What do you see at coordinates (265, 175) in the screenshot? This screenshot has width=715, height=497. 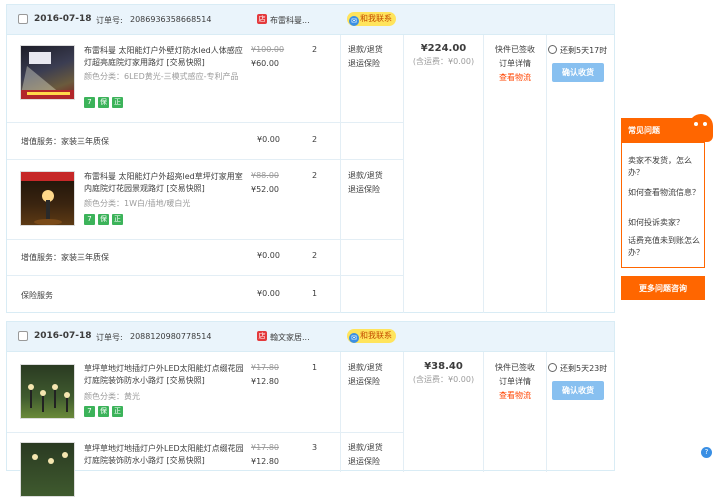 I see `original-price: ¥88.00` at bounding box center [265, 175].